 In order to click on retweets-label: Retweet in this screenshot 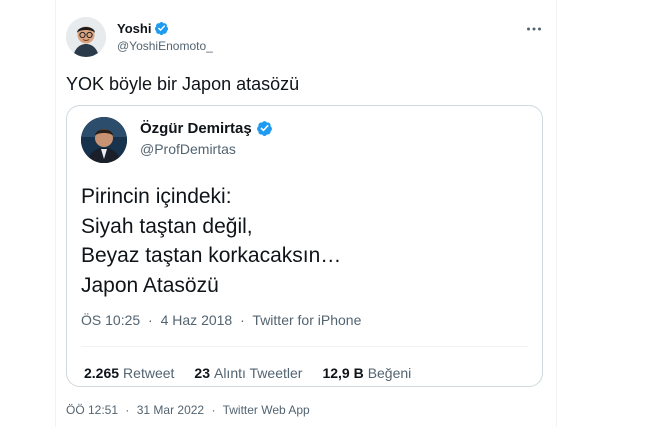, I will do `click(149, 373)`.